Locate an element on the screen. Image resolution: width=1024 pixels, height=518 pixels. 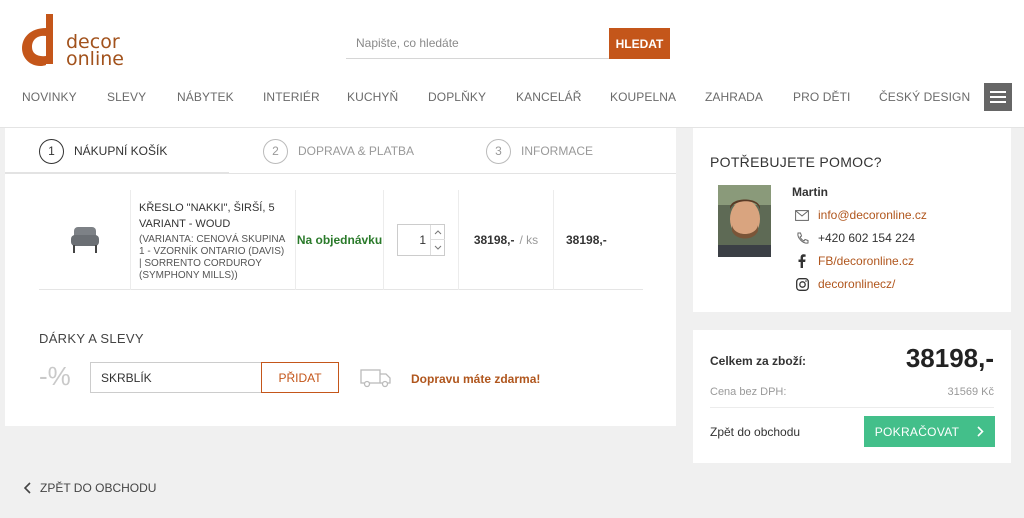
logo: decor online is located at coordinates (75, 42).